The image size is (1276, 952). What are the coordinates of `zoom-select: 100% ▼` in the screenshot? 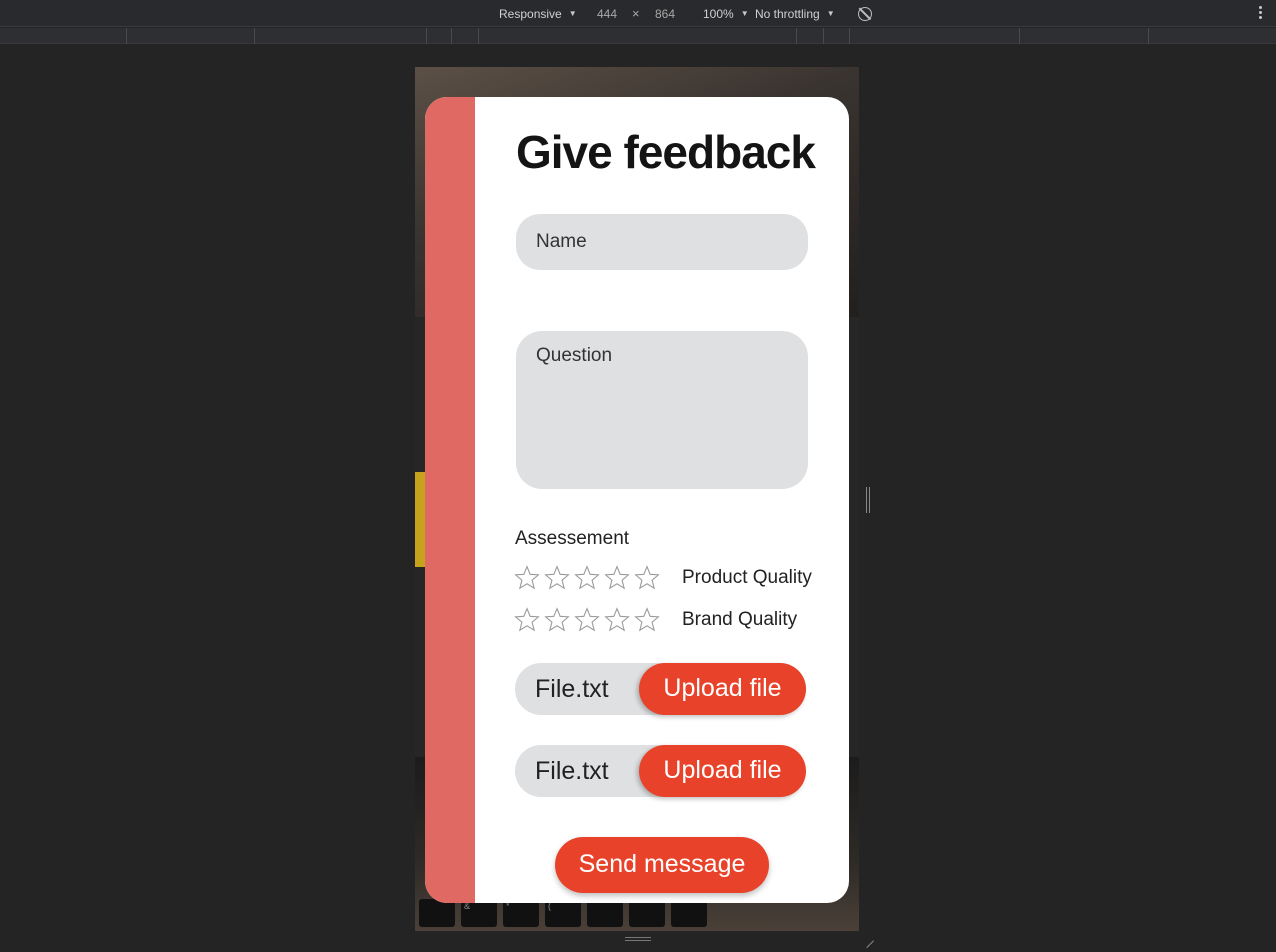 It's located at (726, 13).